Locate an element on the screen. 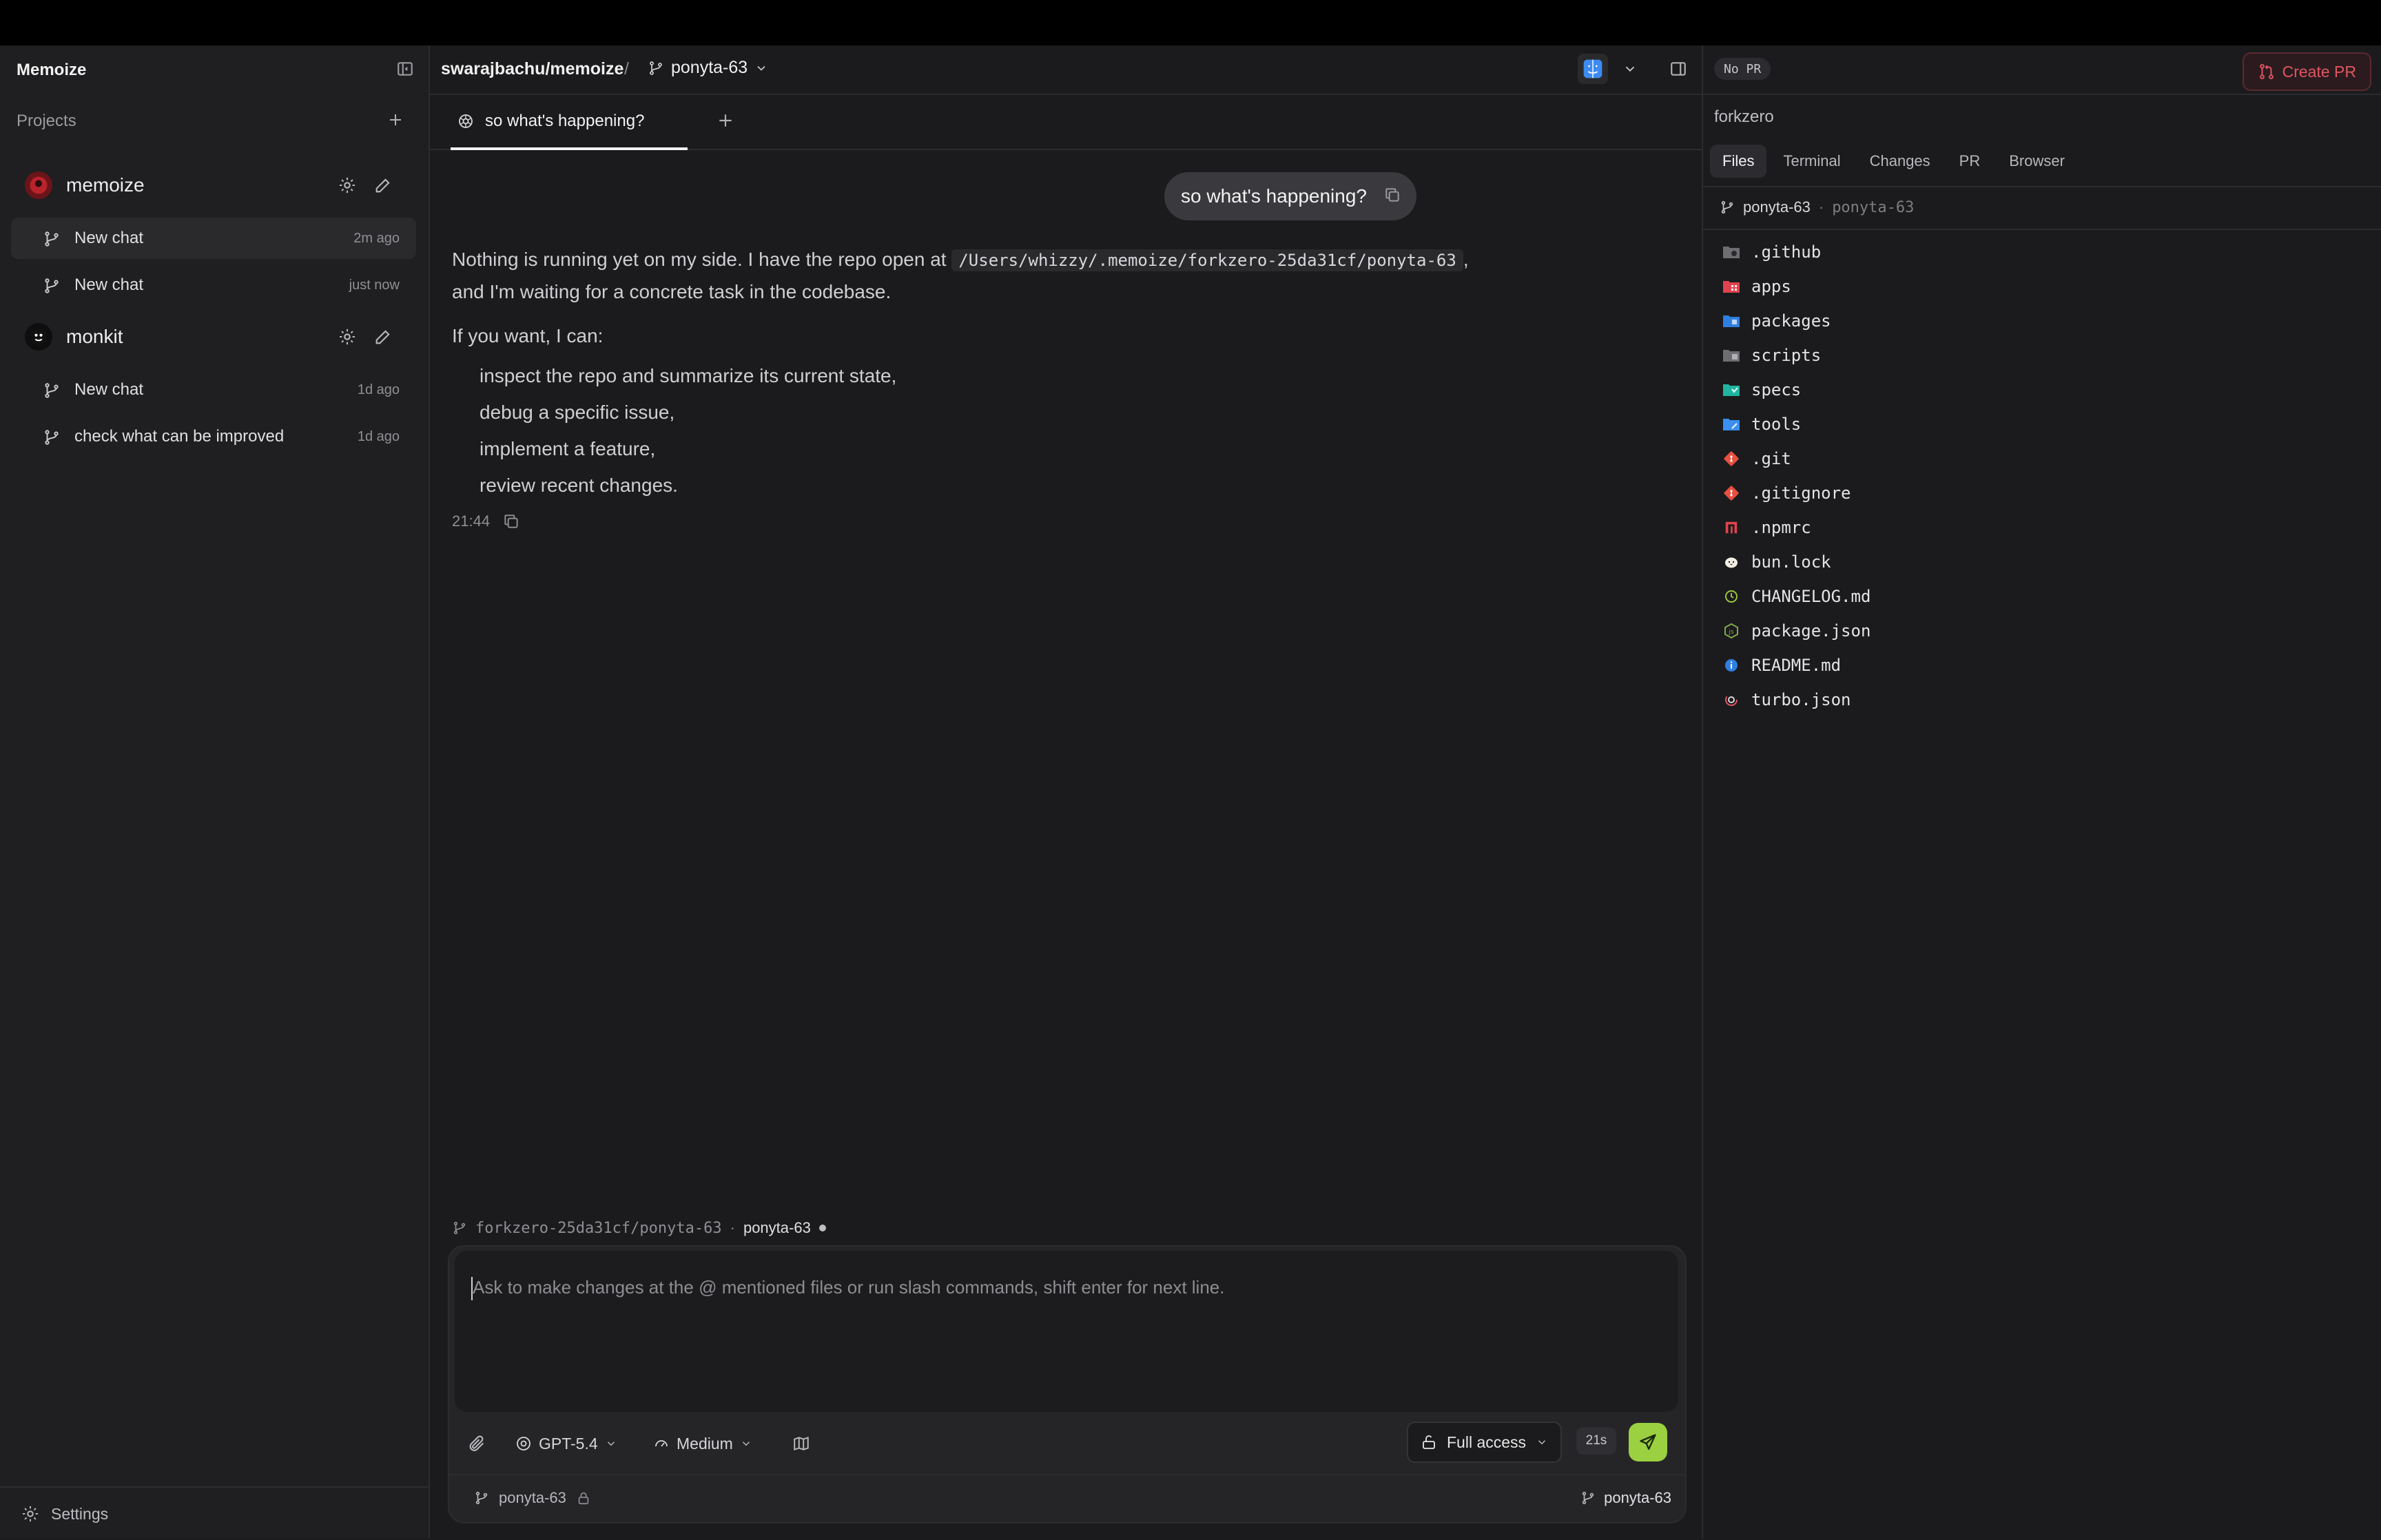 Image resolution: width=2381 pixels, height=1540 pixels. tab-chat: so what's happening? is located at coordinates (569, 122).